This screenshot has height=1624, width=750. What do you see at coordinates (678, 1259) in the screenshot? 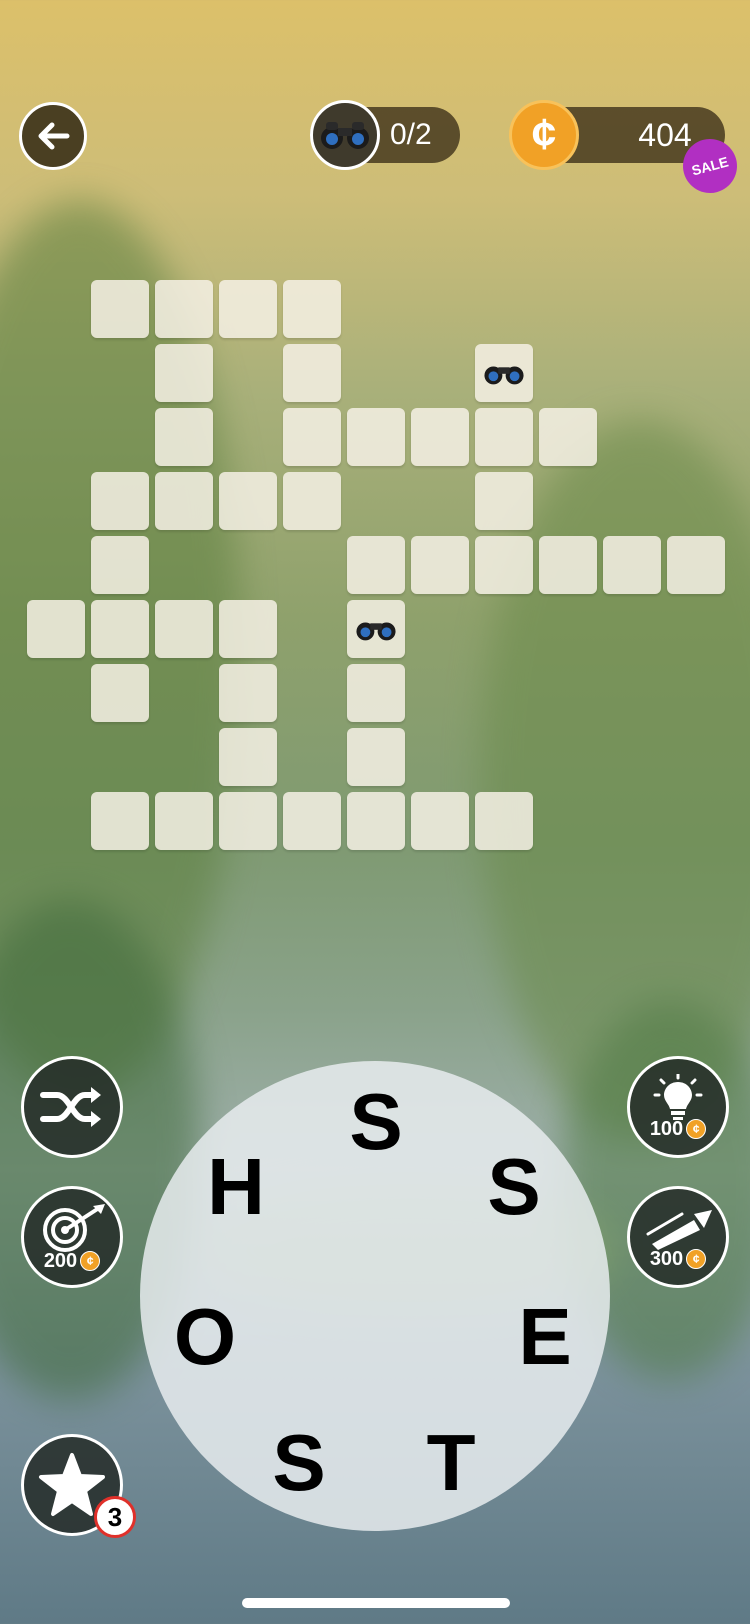
I see `rocket-cost: 300 ¢` at bounding box center [678, 1259].